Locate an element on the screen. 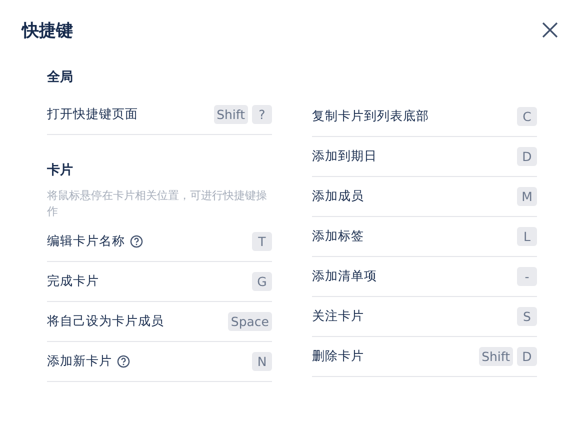 Image resolution: width=571 pixels, height=427 pixels. key-cap: S is located at coordinates (527, 316).